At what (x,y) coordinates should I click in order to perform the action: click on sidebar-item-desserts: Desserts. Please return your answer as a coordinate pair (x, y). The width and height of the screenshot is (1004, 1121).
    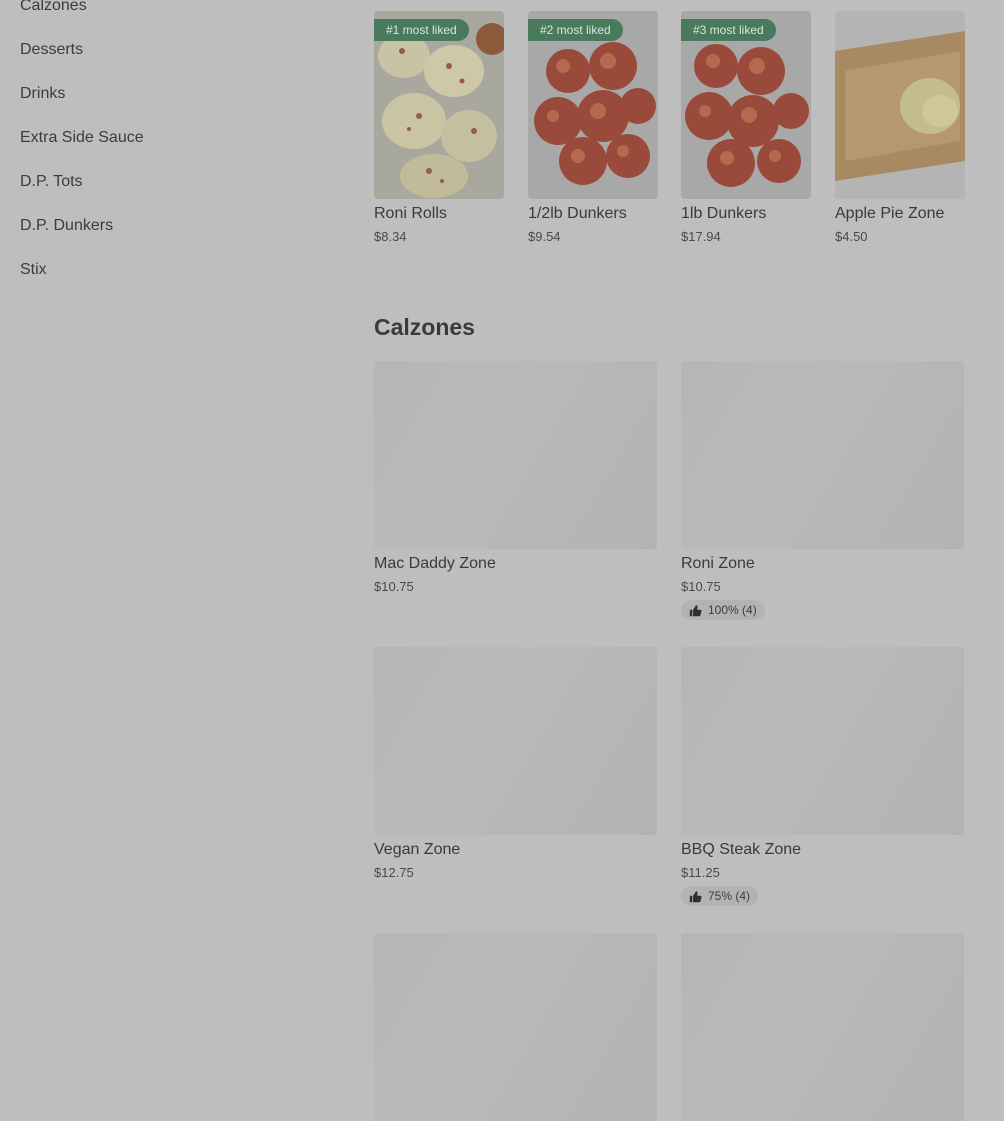
    Looking at the image, I should click on (51, 50).